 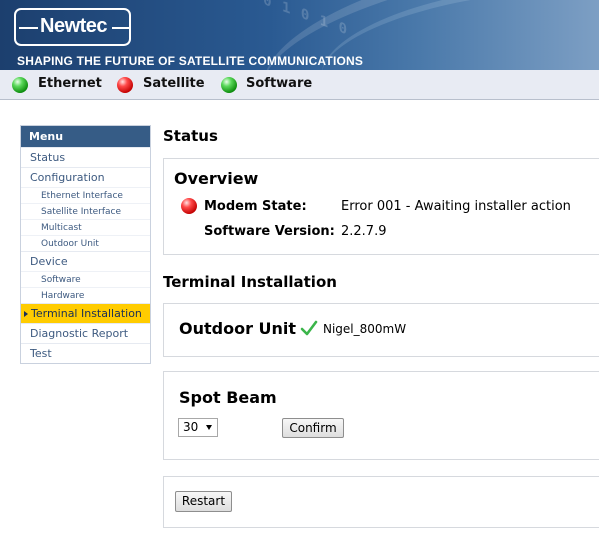 I want to click on satellite-status-label: Satellite, so click(x=174, y=83).